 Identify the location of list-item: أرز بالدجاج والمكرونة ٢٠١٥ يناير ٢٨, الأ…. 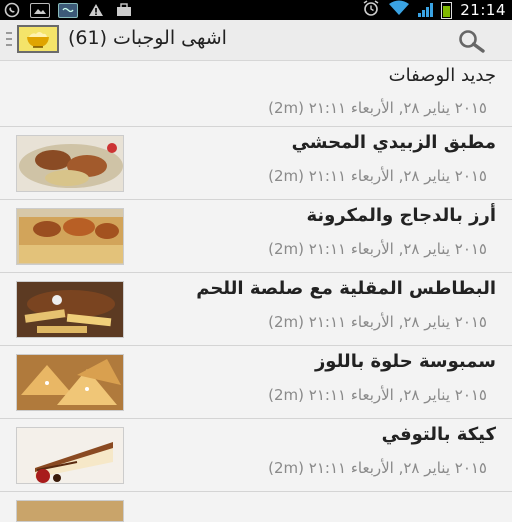
(256, 236).